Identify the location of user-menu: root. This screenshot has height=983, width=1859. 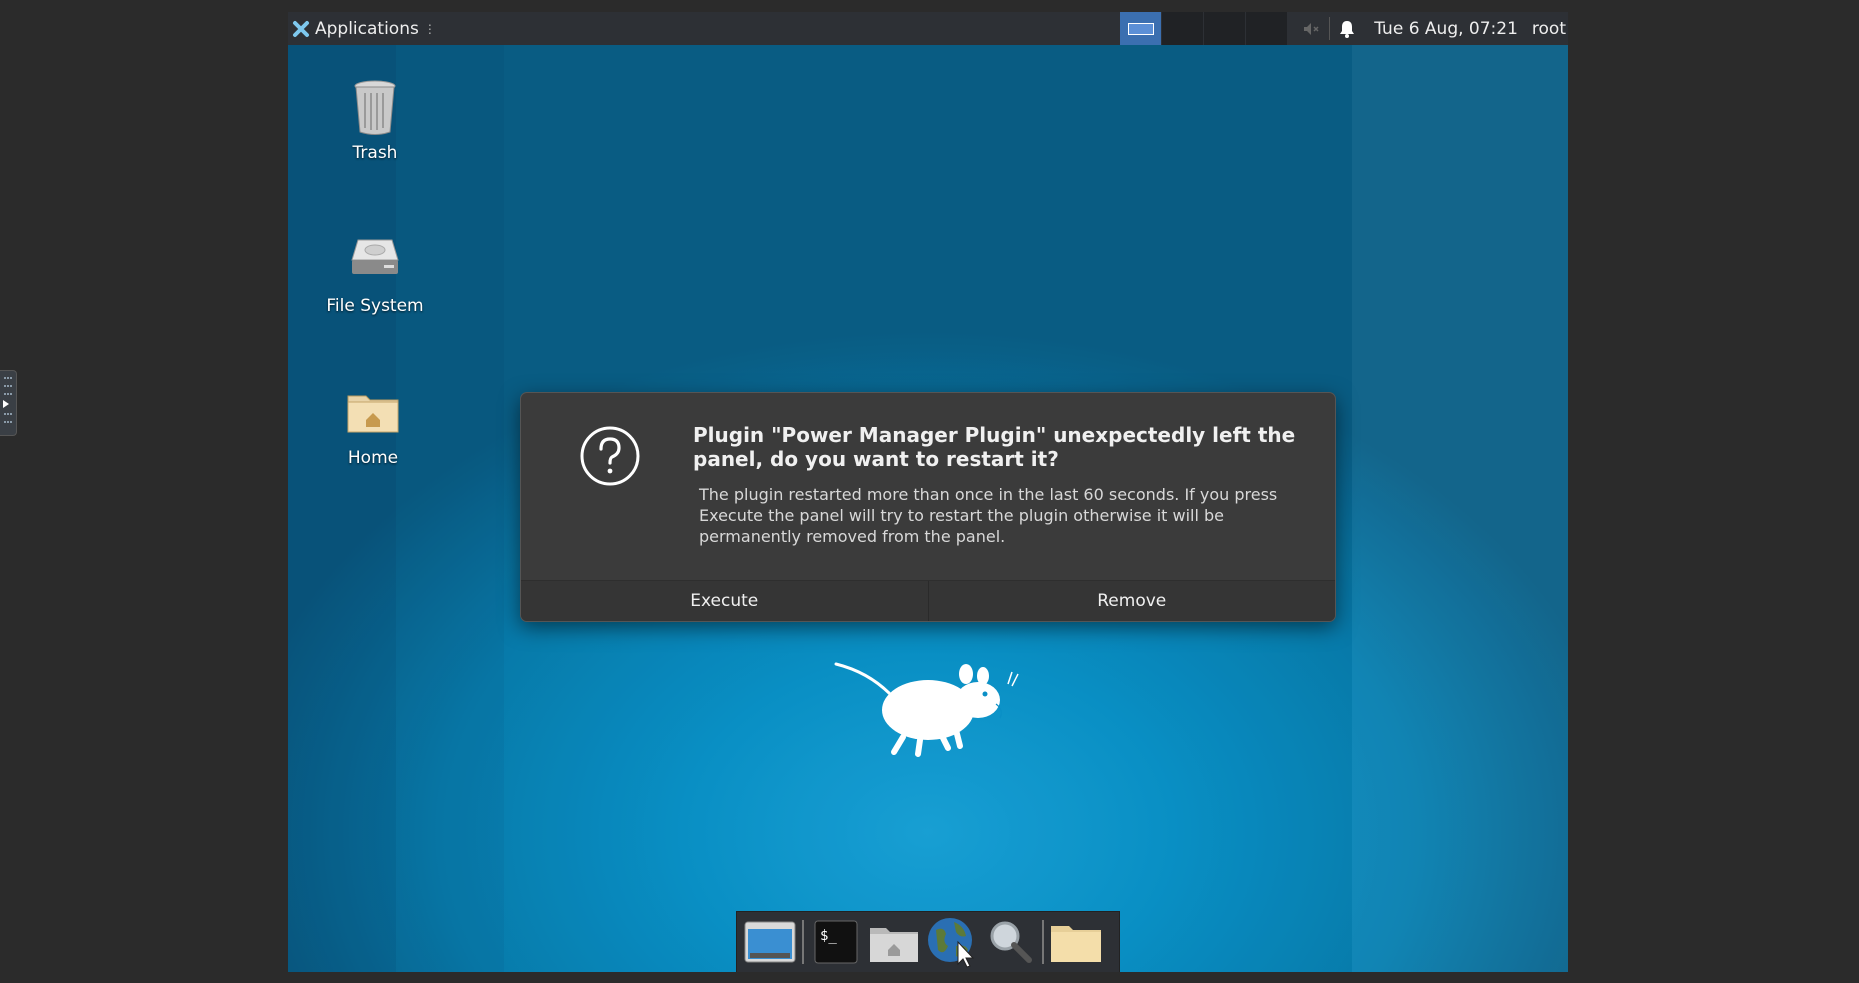
(1548, 29).